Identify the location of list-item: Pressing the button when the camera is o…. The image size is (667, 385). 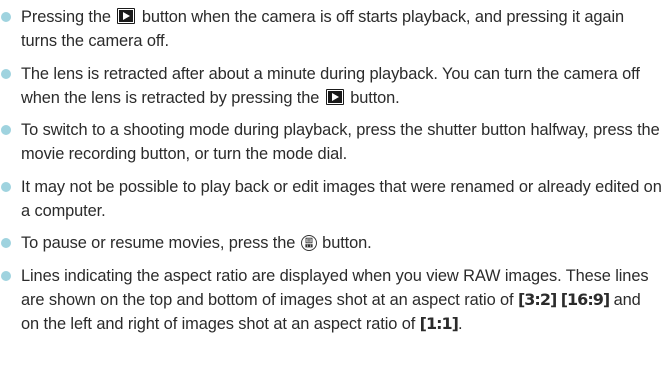
(333, 29).